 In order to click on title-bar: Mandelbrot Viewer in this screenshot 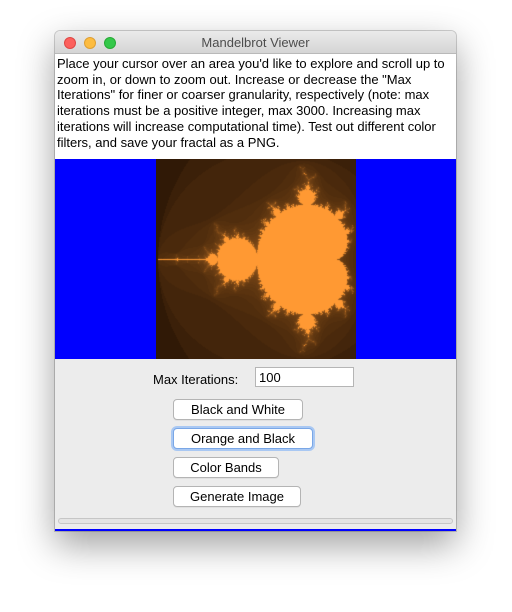, I will do `click(255, 42)`.